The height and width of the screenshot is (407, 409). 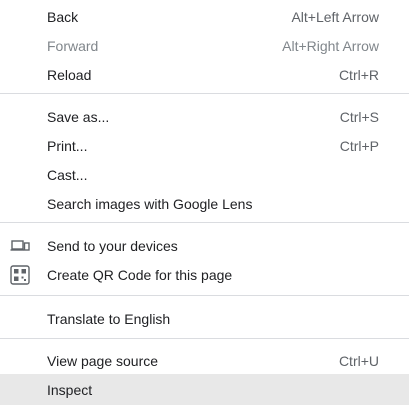 What do you see at coordinates (140, 274) in the screenshot?
I see `qr-code-label: Create QR Code for this page` at bounding box center [140, 274].